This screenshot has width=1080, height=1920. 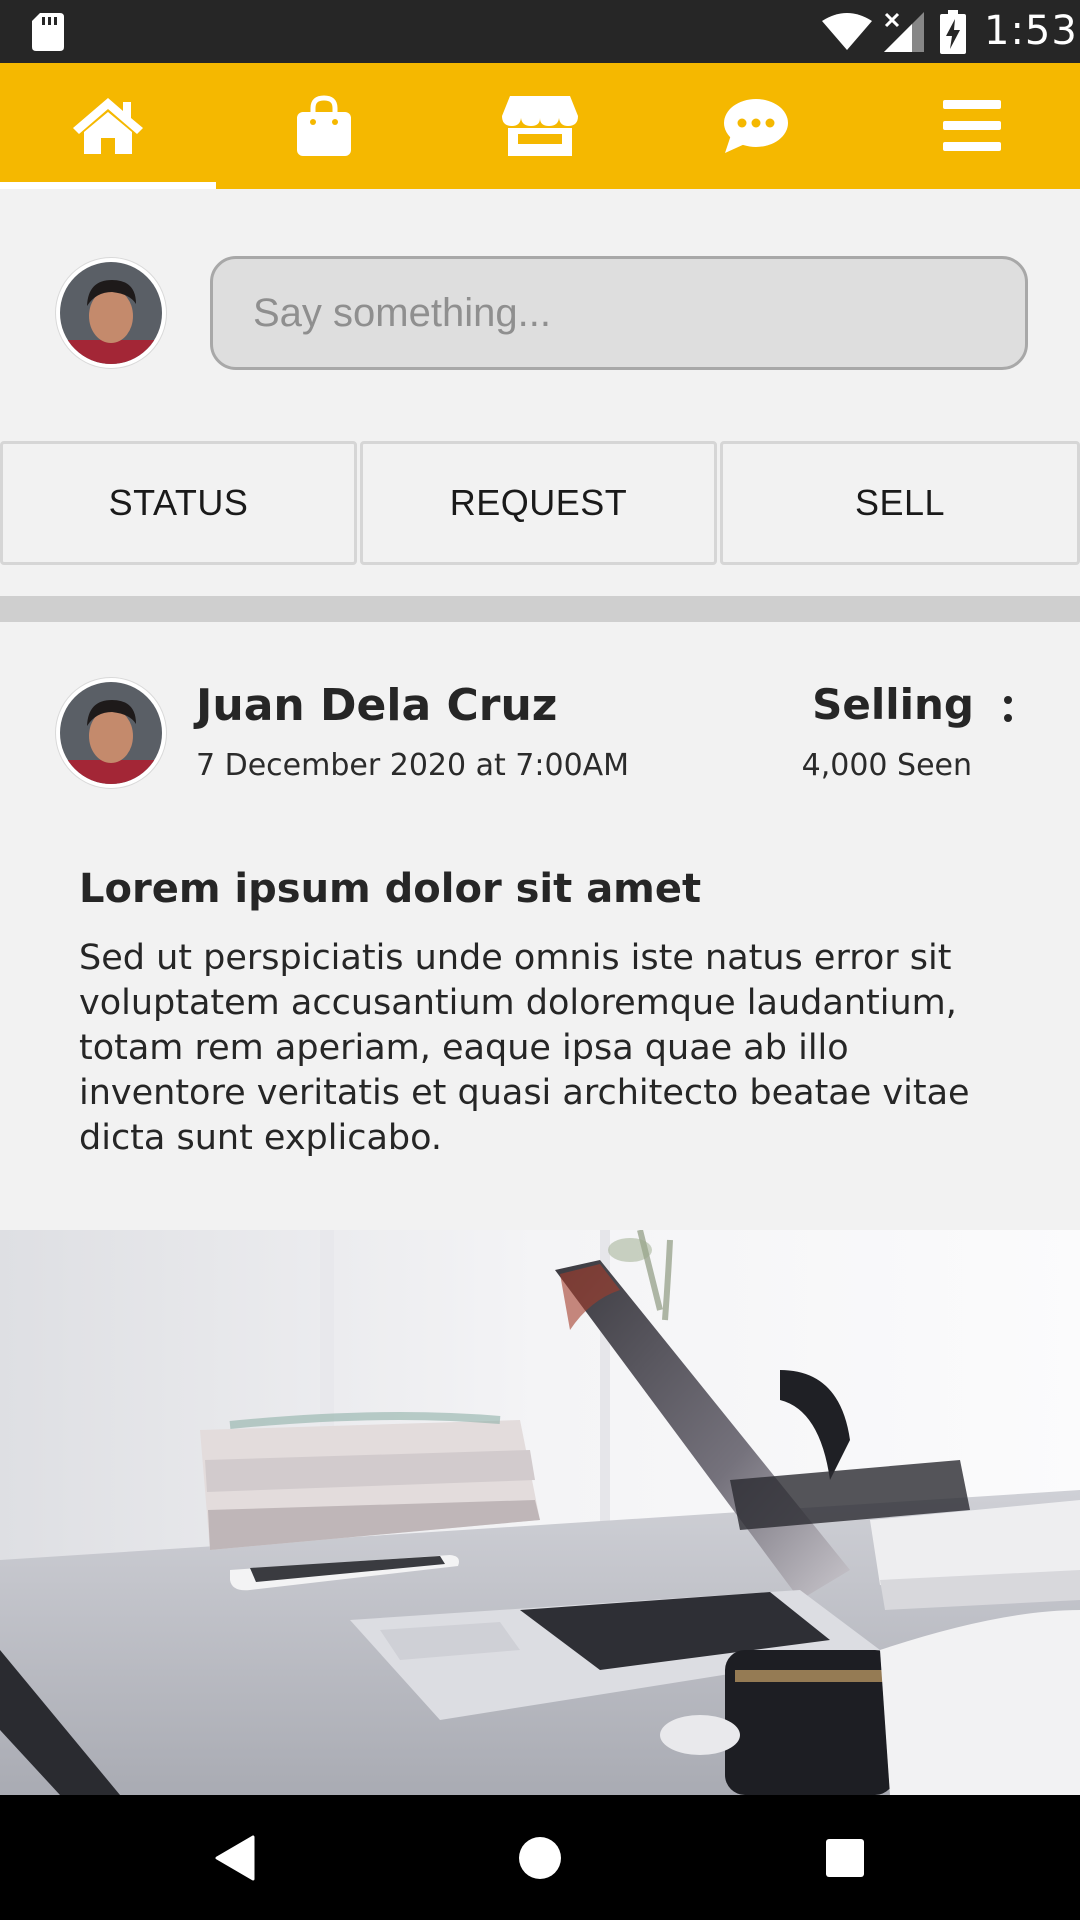 I want to click on clock: 1:53, so click(x=1031, y=31).